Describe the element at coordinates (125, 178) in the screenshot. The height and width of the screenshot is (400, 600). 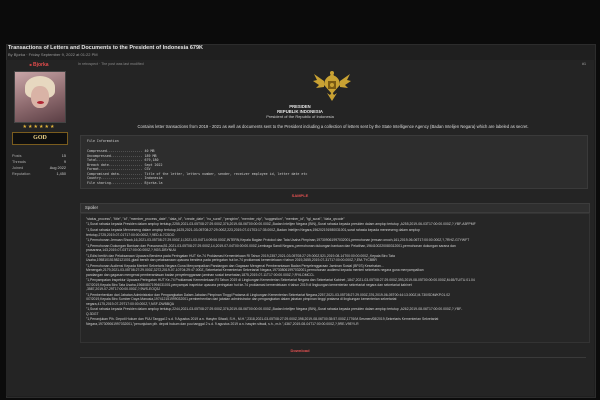
I see `code-line: Country..................... Indonesia` at that location.